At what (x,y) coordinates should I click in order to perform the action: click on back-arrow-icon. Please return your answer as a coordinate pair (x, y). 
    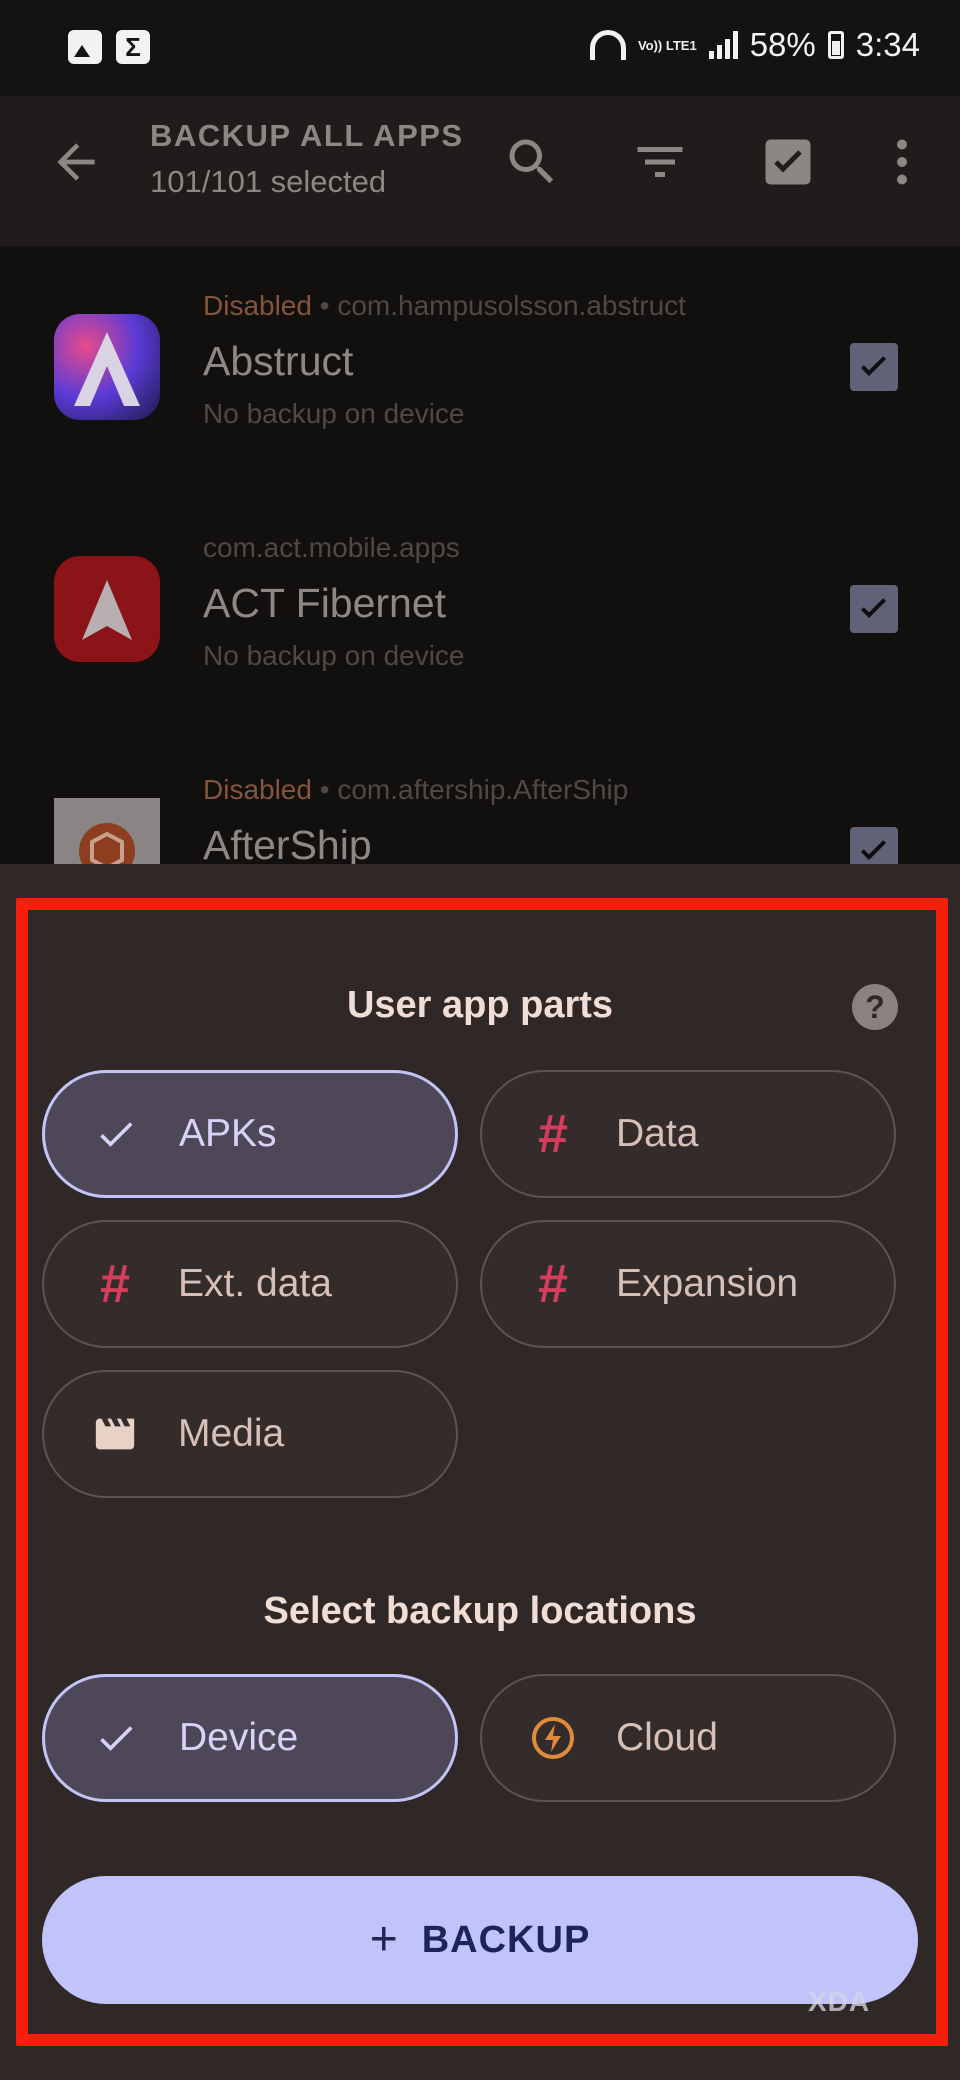
    Looking at the image, I should click on (76, 162).